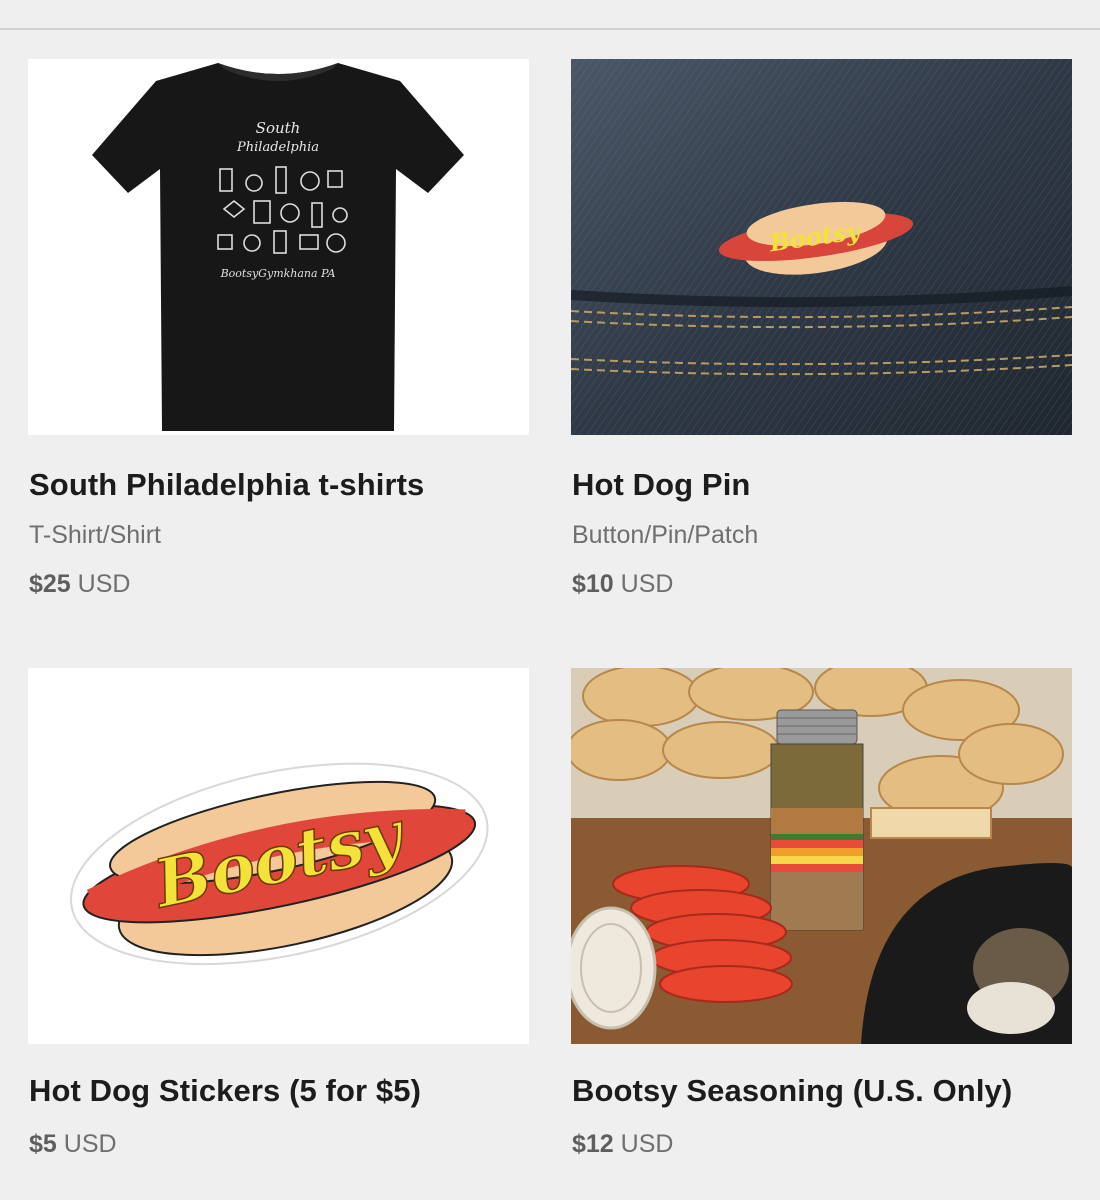 This screenshot has height=1200, width=1100. What do you see at coordinates (225, 1091) in the screenshot?
I see `product-title: Hot Dog Stickers (5 for $5)` at bounding box center [225, 1091].